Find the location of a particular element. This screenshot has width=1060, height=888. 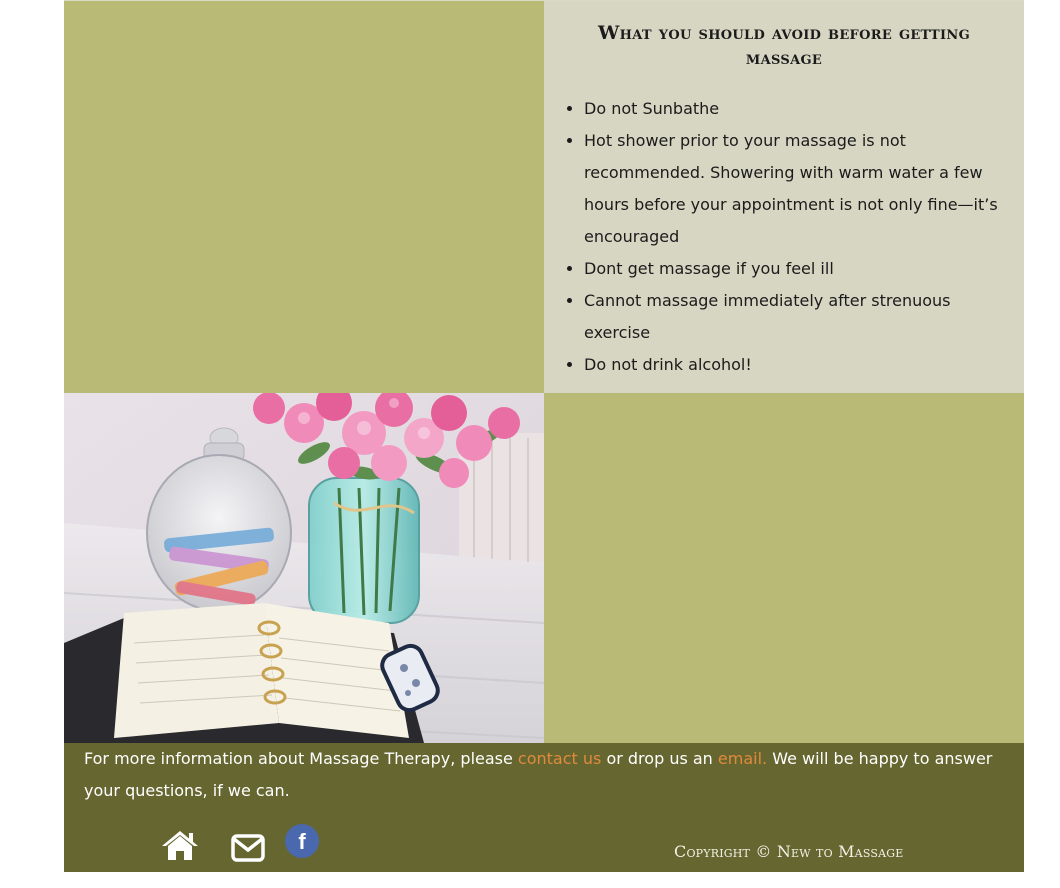

footer-text-middle: or drop us an is located at coordinates (659, 758).